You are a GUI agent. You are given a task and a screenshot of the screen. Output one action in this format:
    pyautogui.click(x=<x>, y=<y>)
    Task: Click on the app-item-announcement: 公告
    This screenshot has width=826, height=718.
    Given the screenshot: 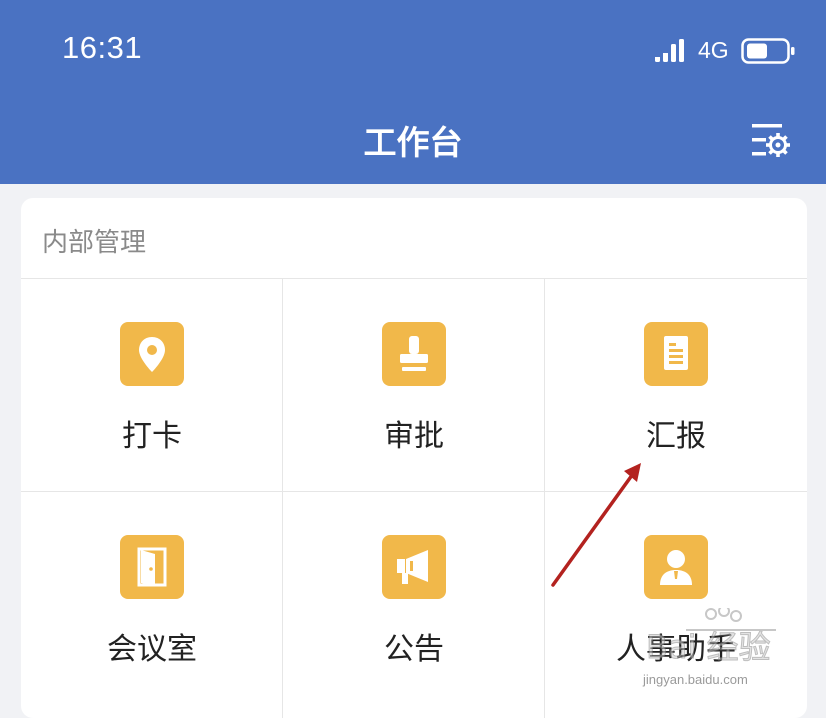 What is the action you would take?
    pyautogui.click(x=414, y=598)
    